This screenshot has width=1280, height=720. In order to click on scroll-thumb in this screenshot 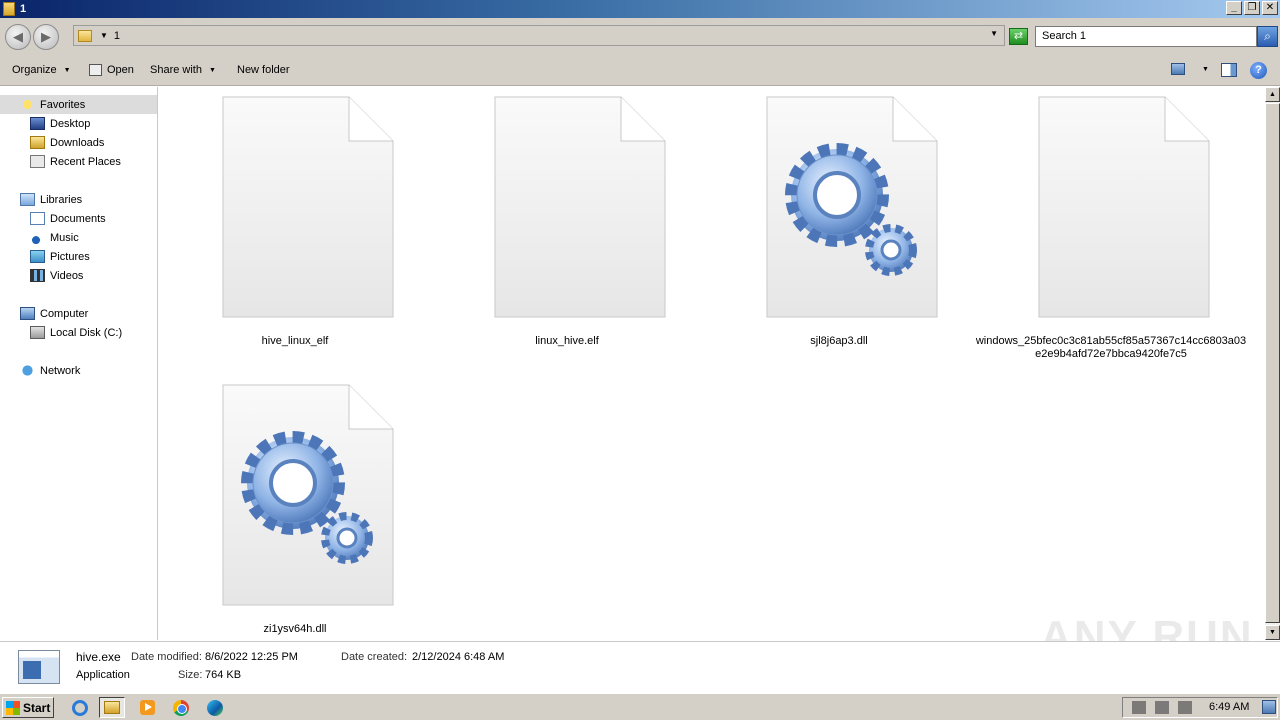, I will do `click(1272, 363)`.